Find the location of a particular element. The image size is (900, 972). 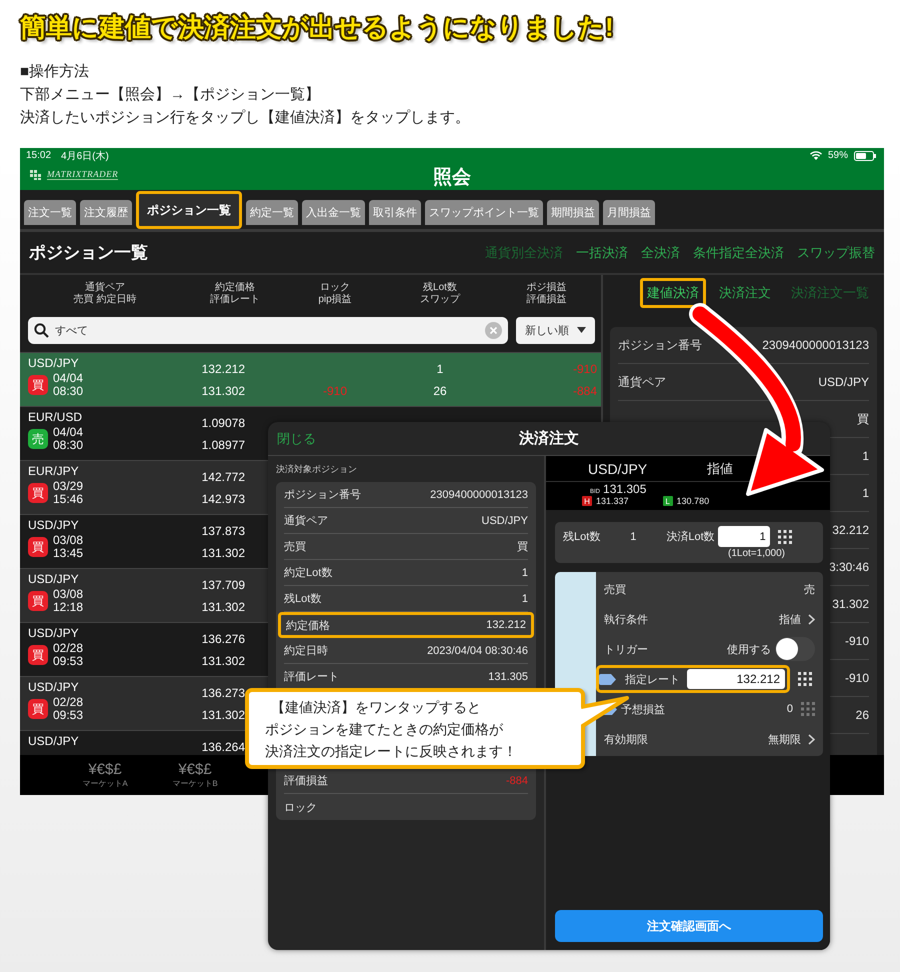

search-input: すべて is located at coordinates (267, 330).